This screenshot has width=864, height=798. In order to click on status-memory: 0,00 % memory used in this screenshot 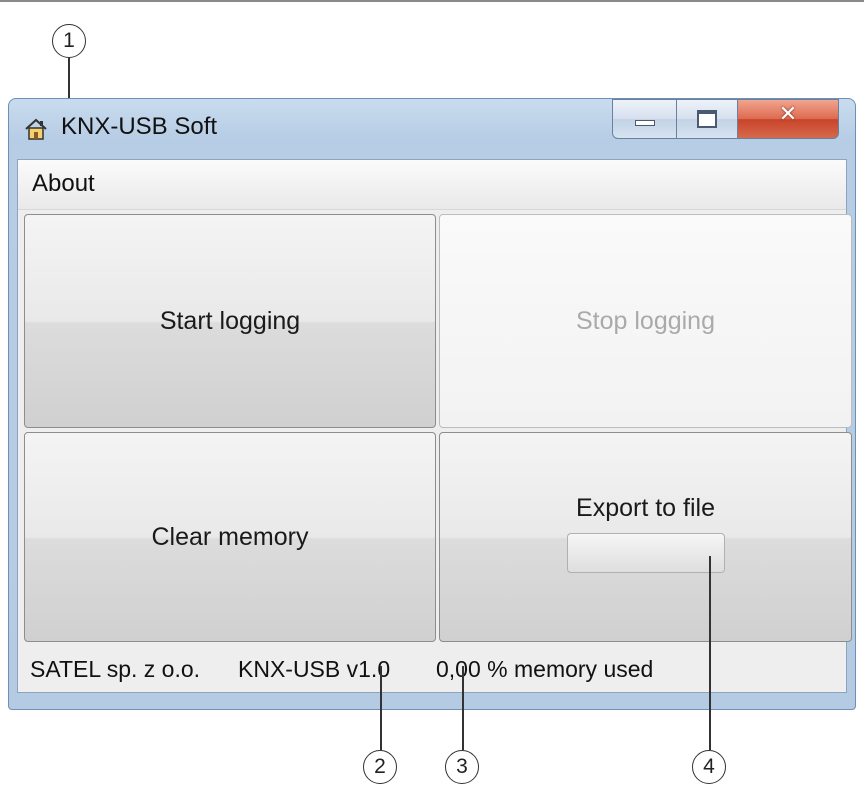, I will do `click(545, 669)`.